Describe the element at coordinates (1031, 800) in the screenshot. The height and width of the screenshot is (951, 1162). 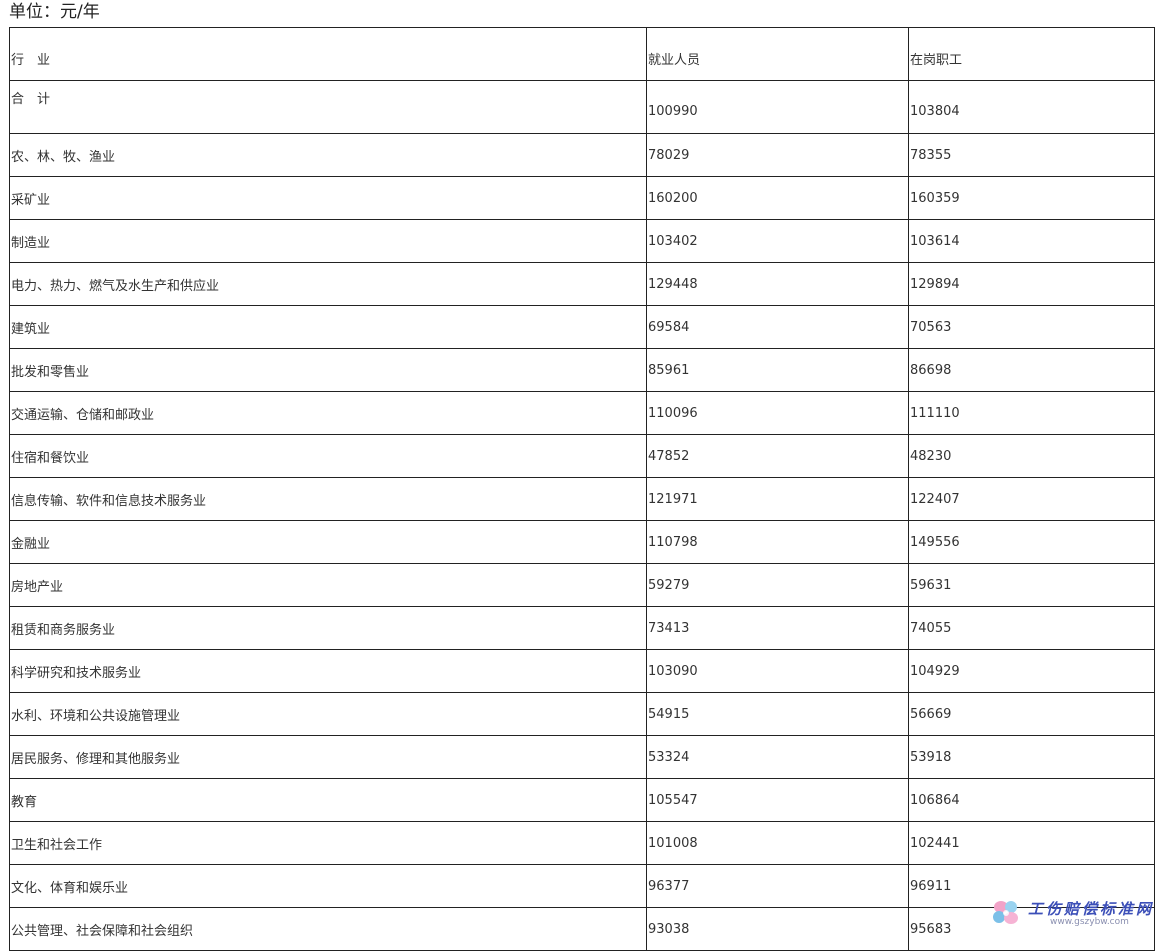
I see `cell-on-post: 106864` at that location.